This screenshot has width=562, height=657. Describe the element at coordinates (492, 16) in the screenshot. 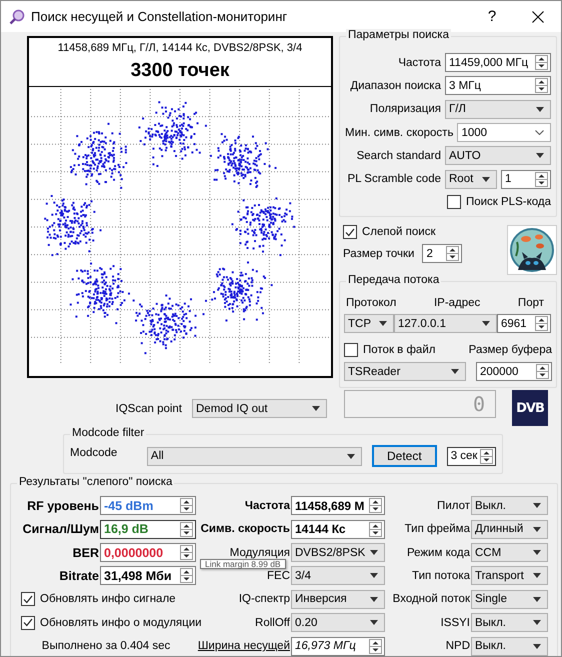

I see `help-button: ?` at that location.